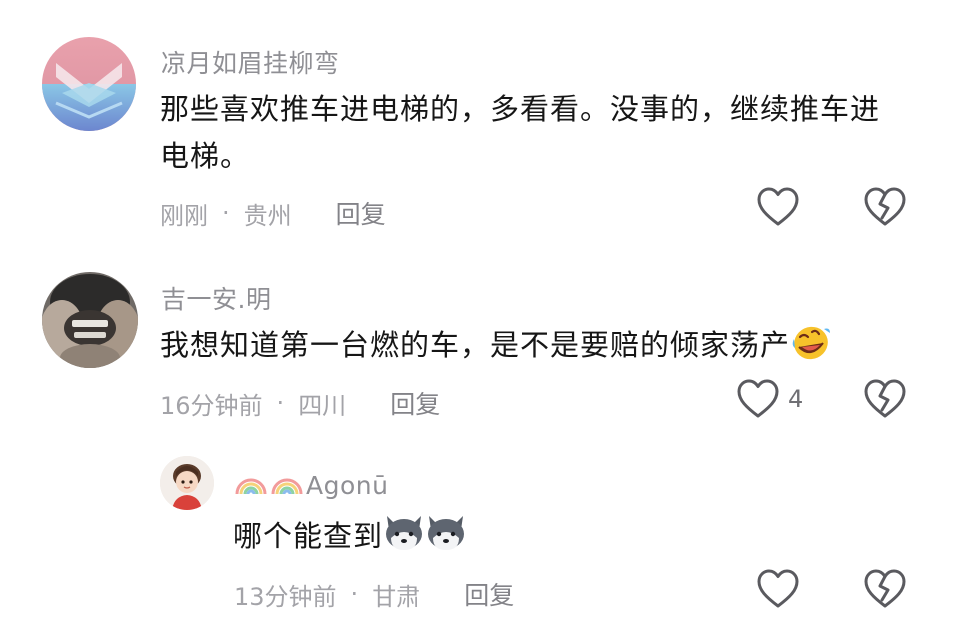  I want to click on comment-text: 那些喜欢推车进电梯的，多看看。没事的，继续推车进电梯。, so click(520, 132).